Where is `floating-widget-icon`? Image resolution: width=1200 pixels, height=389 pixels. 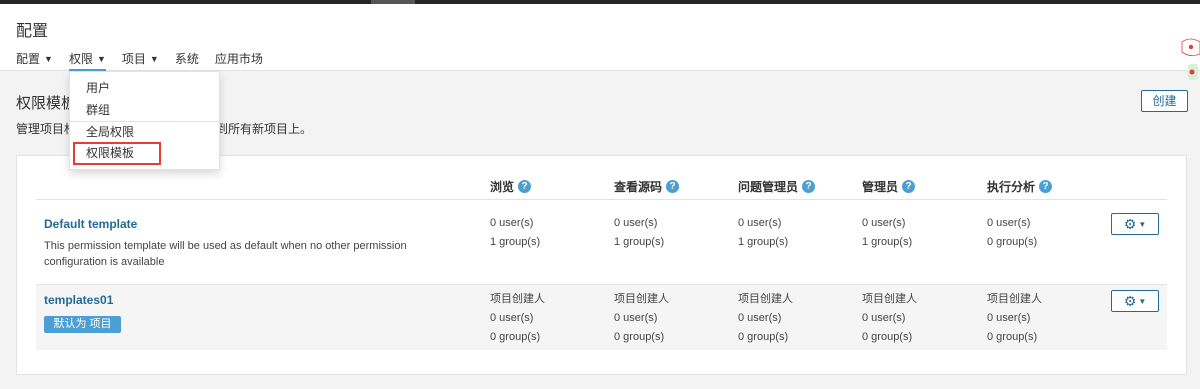 floating-widget-icon is located at coordinates (1190, 63).